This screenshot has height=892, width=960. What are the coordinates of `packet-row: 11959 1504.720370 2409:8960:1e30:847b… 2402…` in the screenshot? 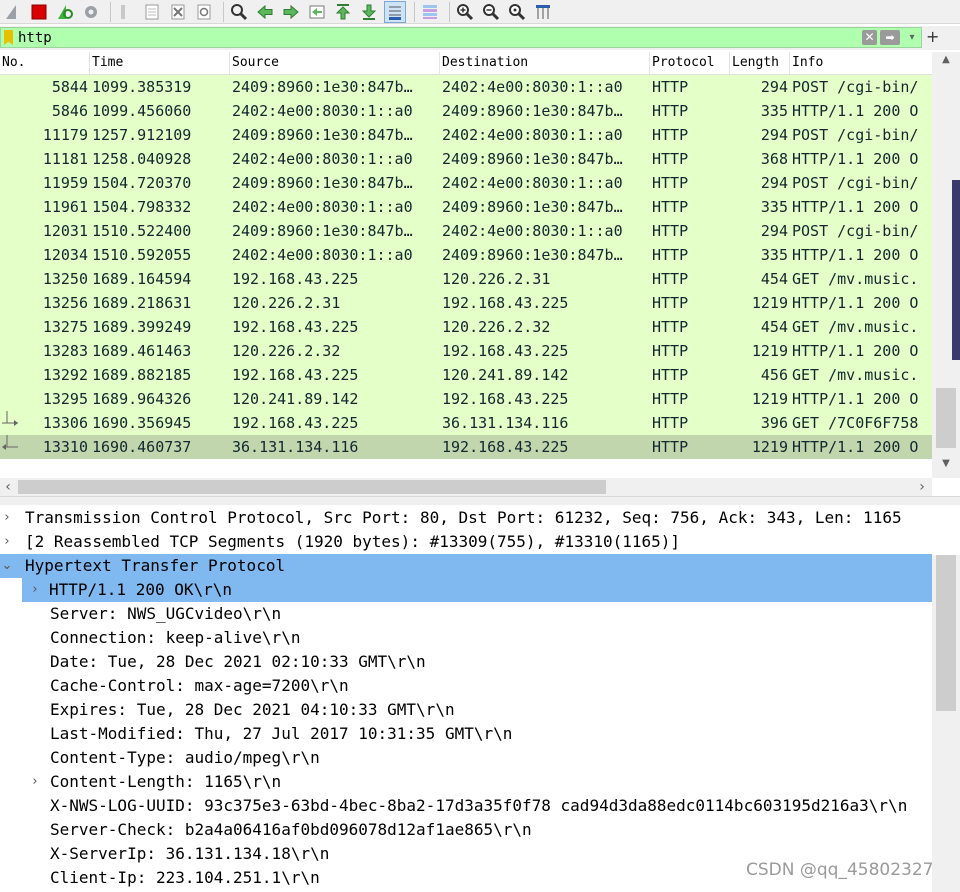 It's located at (466, 183).